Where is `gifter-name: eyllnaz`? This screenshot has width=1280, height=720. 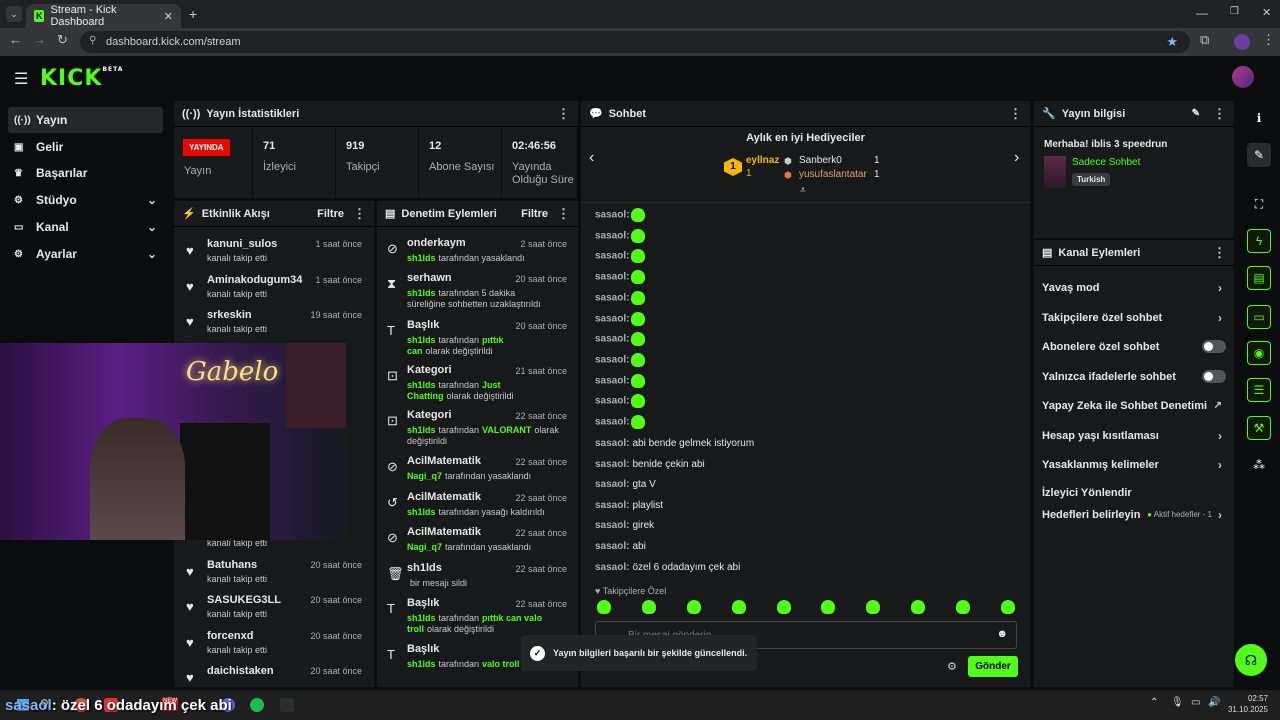
gifter-name: eyllnaz is located at coordinates (762, 160).